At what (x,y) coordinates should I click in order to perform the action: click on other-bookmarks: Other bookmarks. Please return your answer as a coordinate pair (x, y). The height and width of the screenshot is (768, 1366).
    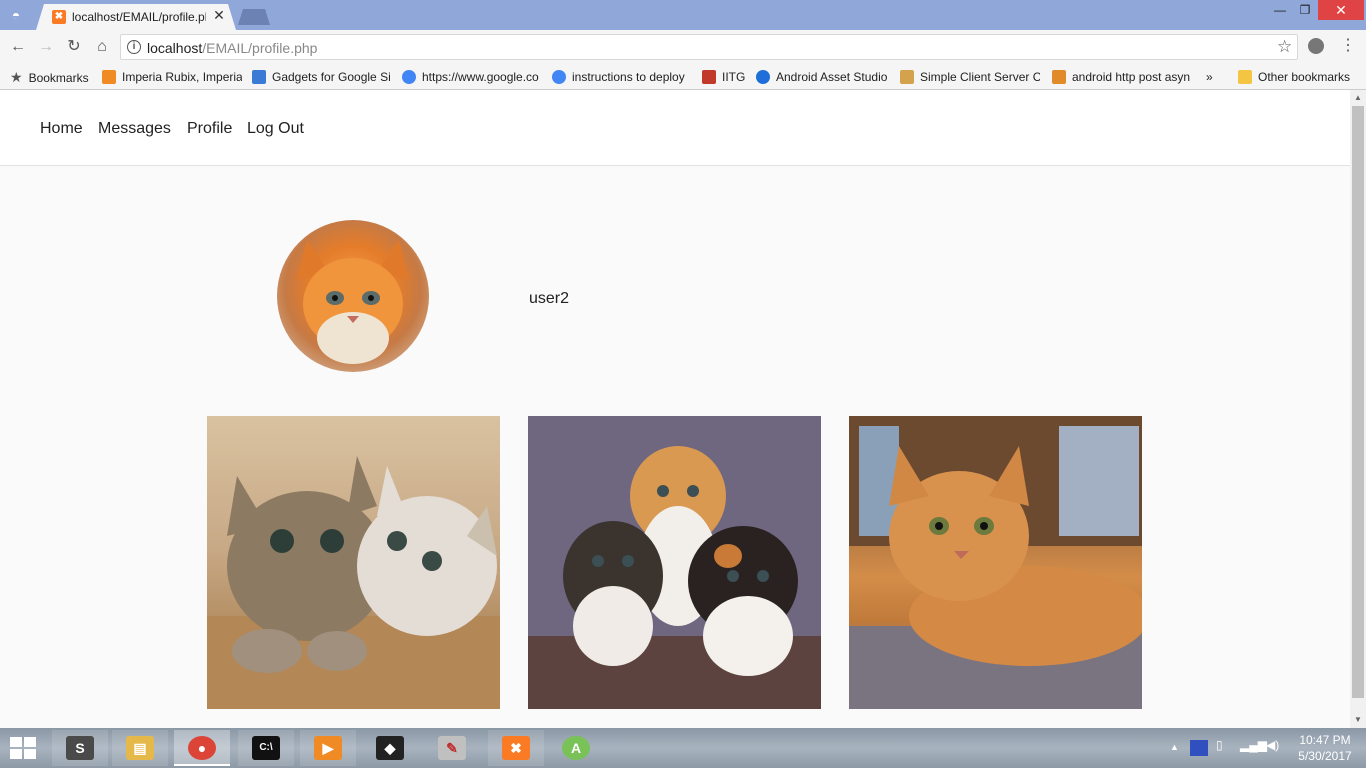
    Looking at the image, I should click on (1298, 77).